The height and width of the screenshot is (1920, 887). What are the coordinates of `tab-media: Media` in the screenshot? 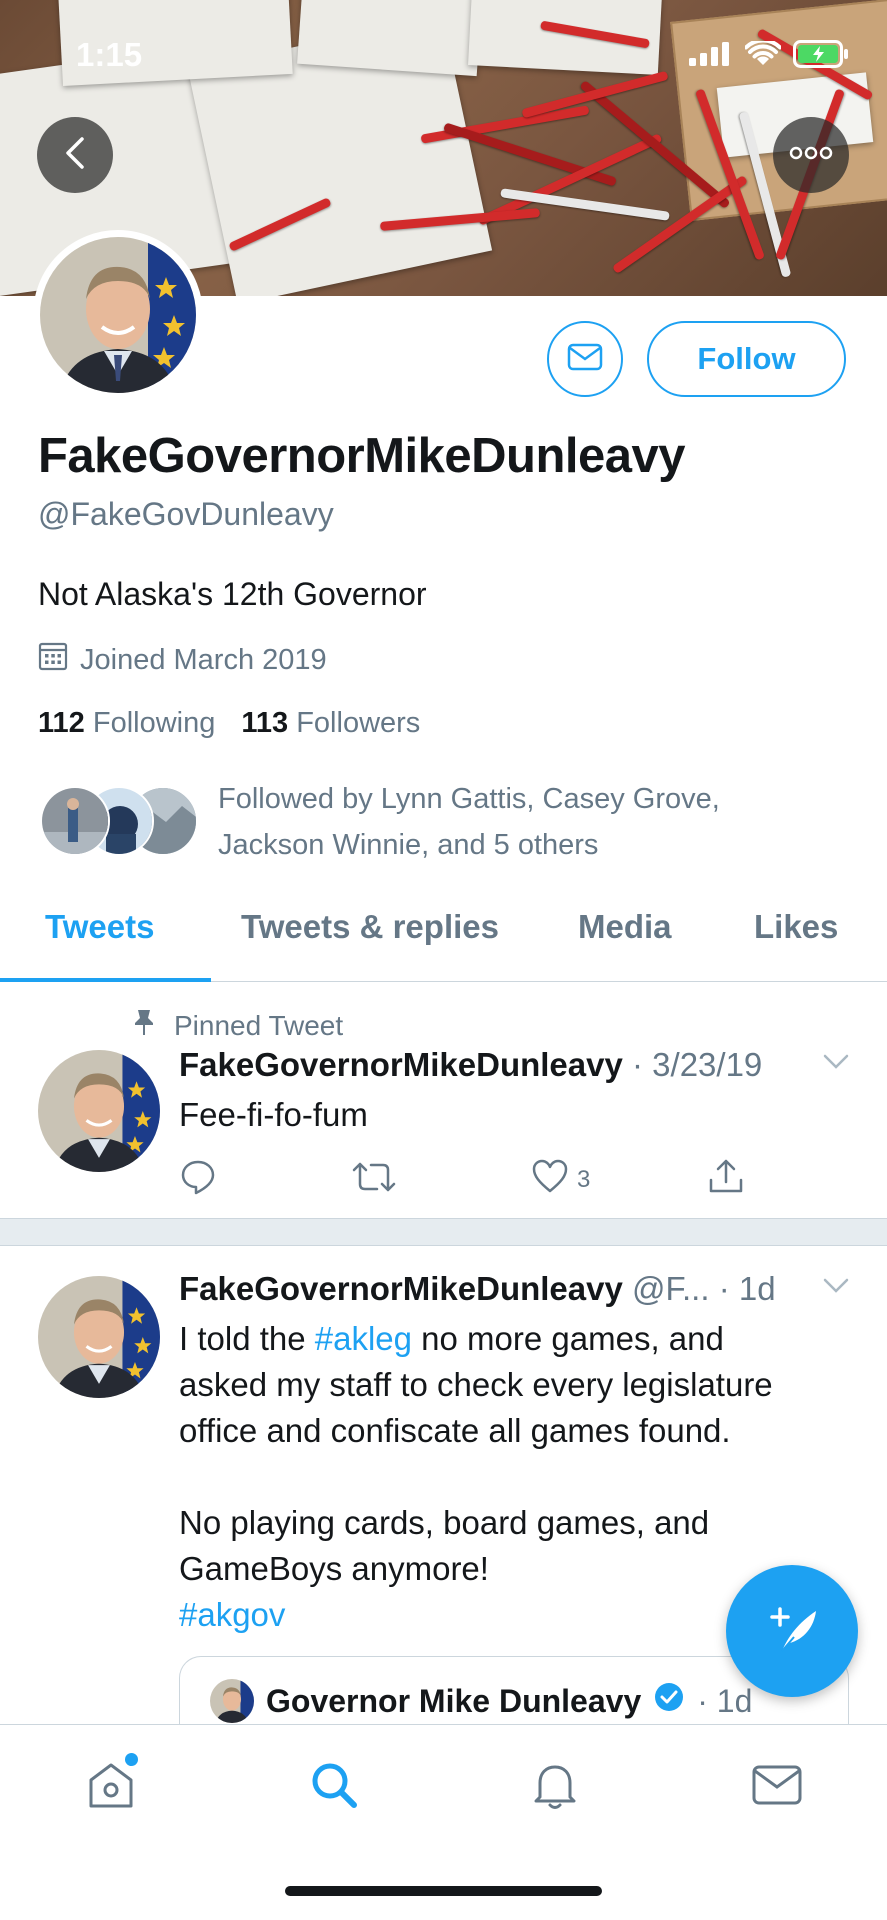 It's located at (625, 927).